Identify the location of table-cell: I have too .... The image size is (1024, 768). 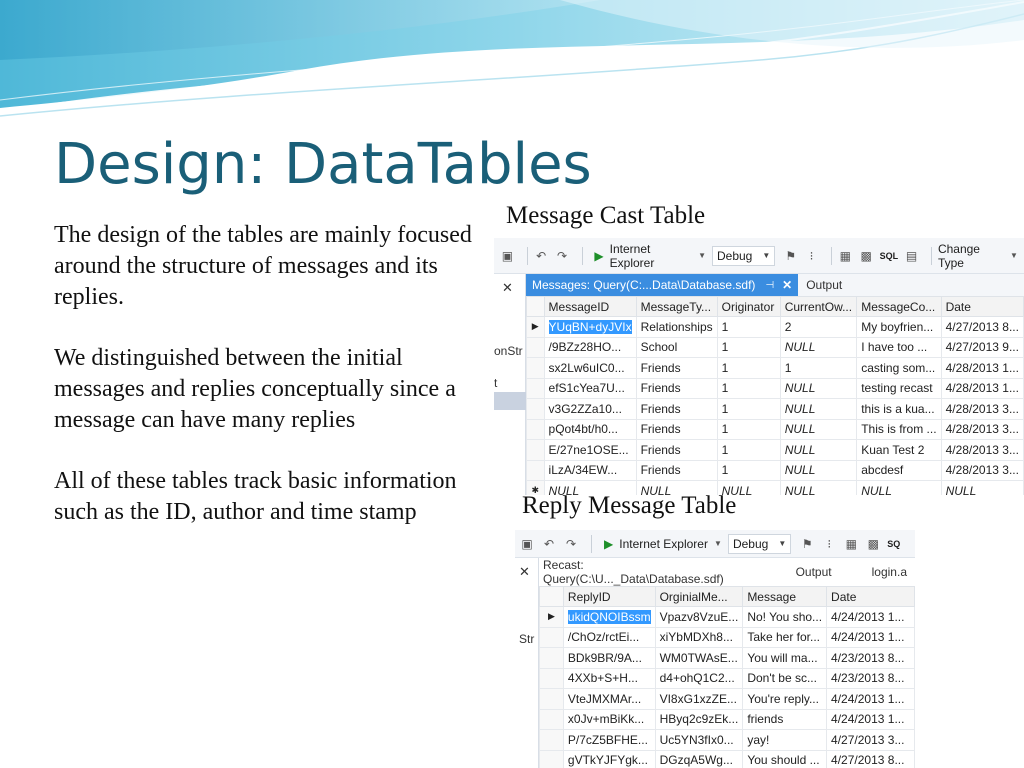
(899, 347).